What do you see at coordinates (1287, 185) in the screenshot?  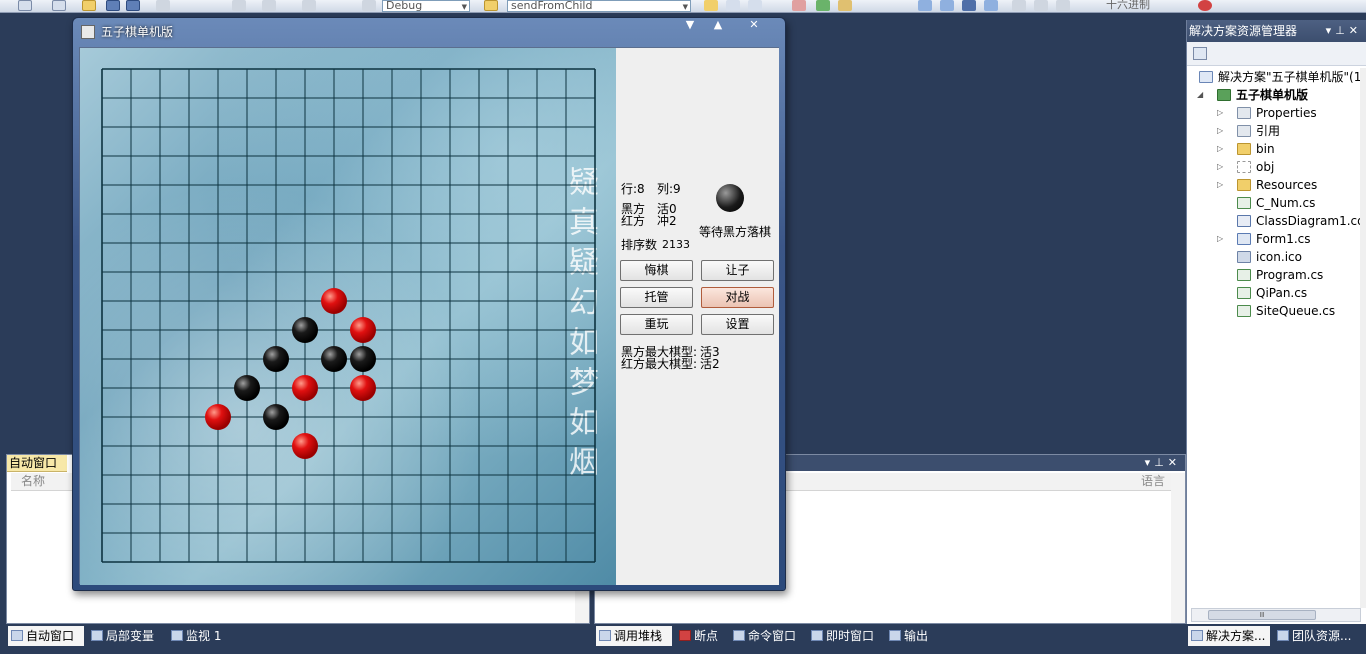 I see `tree-item-label: Resources` at bounding box center [1287, 185].